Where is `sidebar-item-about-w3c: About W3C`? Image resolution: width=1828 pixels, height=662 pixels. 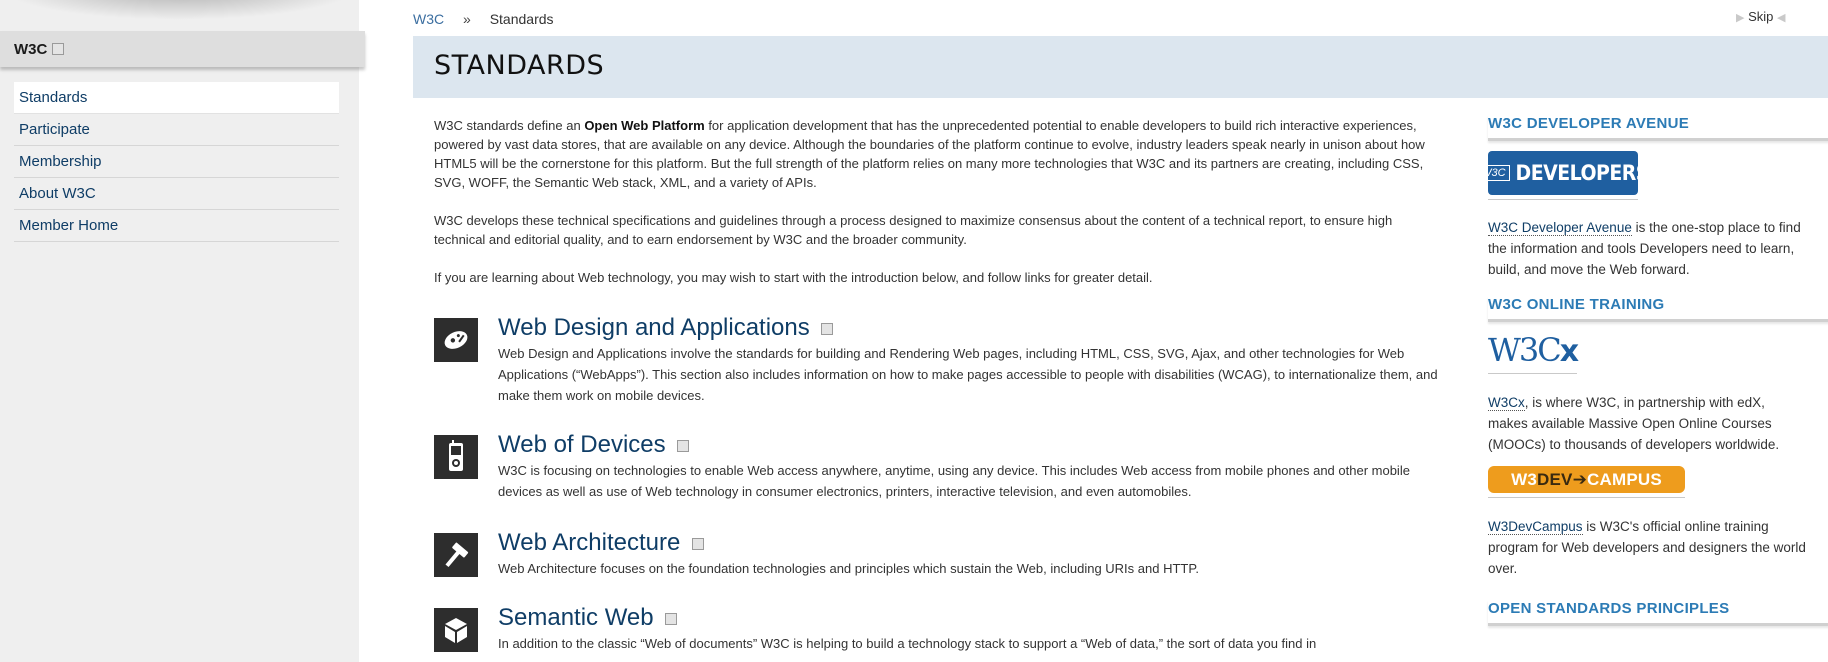
sidebar-item-about-w3c: About W3C is located at coordinates (176, 194).